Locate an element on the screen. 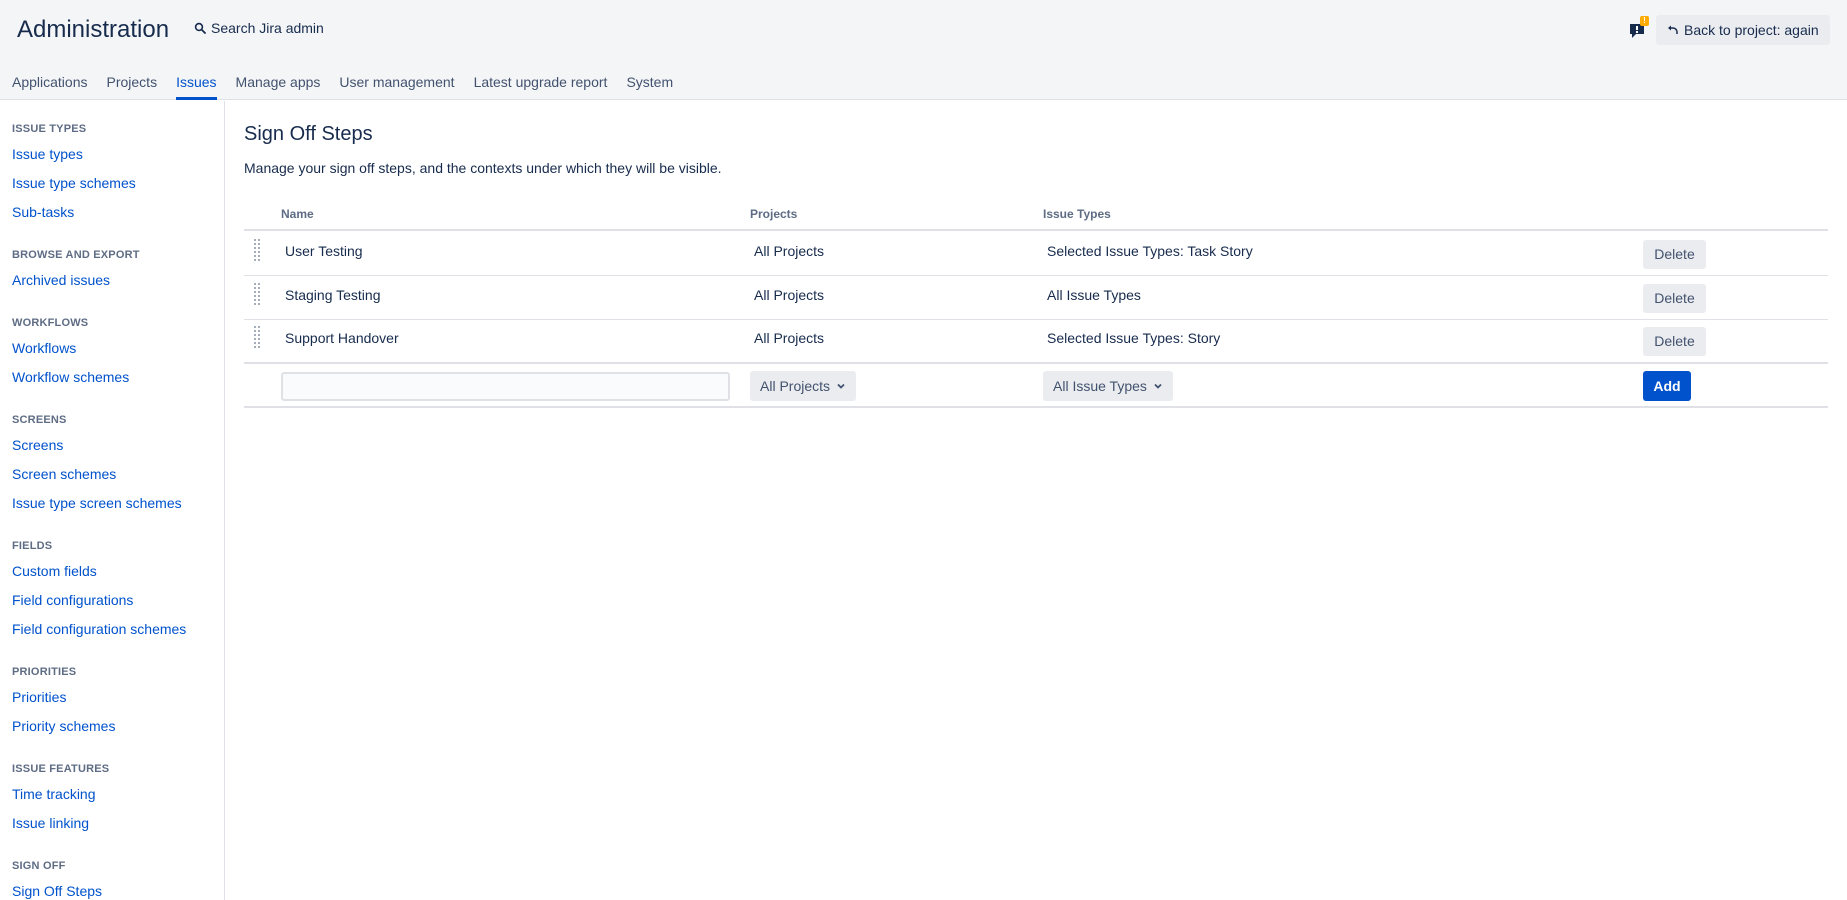  issue-types-select: All Issue Types is located at coordinates (1108, 386).